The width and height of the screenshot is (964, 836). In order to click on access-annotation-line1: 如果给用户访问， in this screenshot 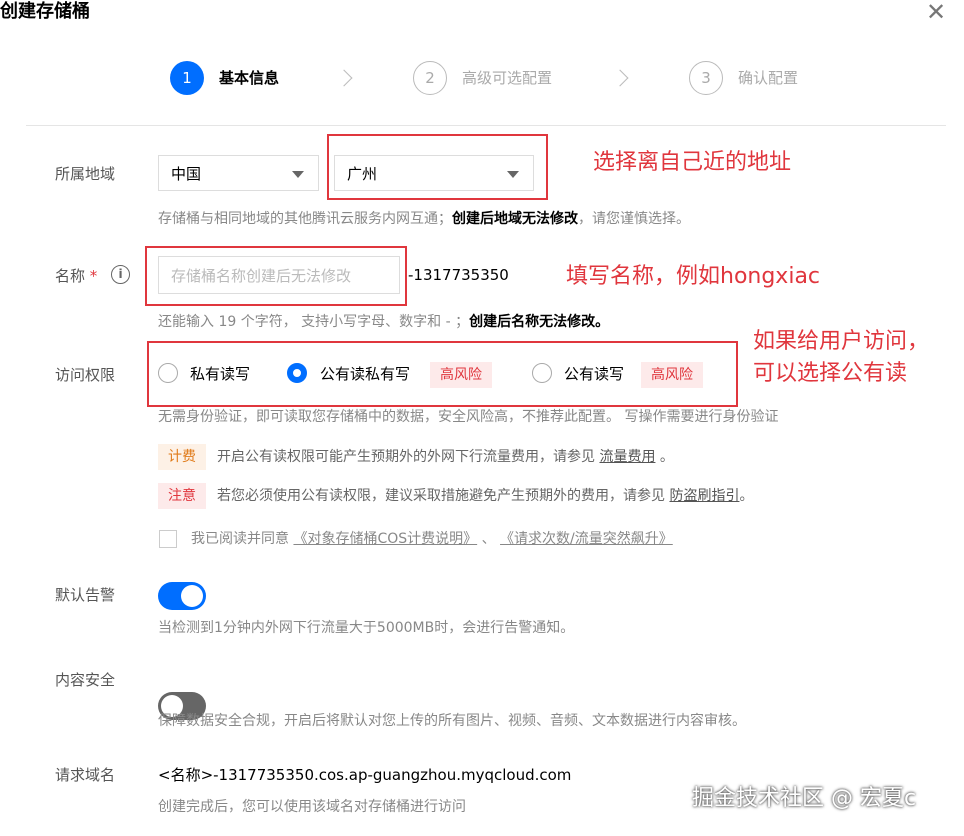, I will do `click(841, 341)`.